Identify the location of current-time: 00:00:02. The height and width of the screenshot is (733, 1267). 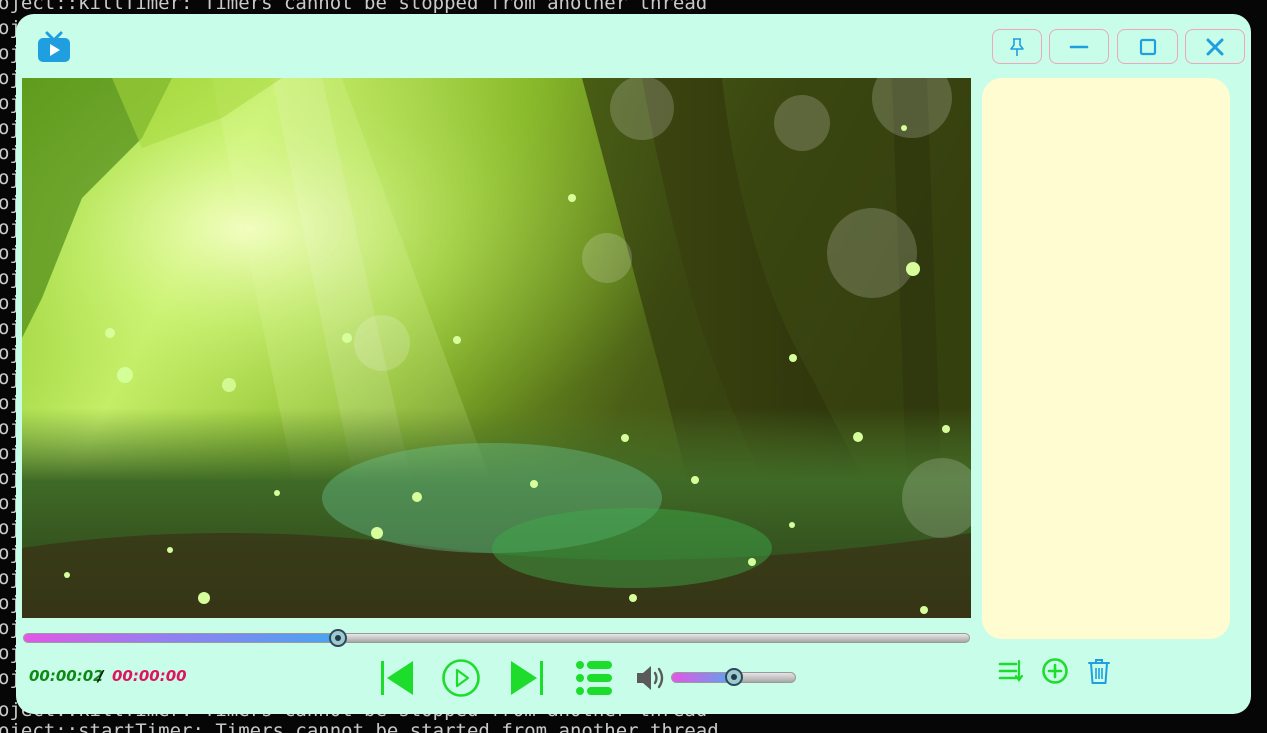
(66, 676).